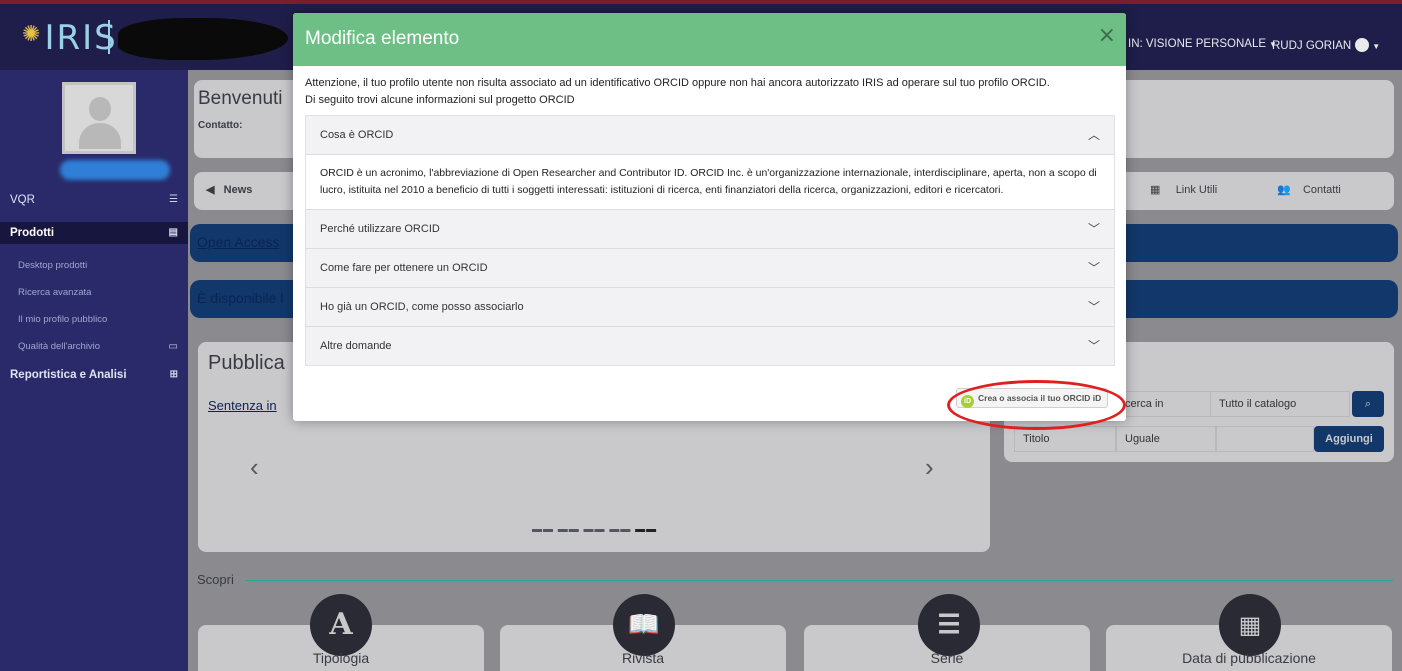  I want to click on search-scope-select: Tutto il catalogo, so click(1280, 404).